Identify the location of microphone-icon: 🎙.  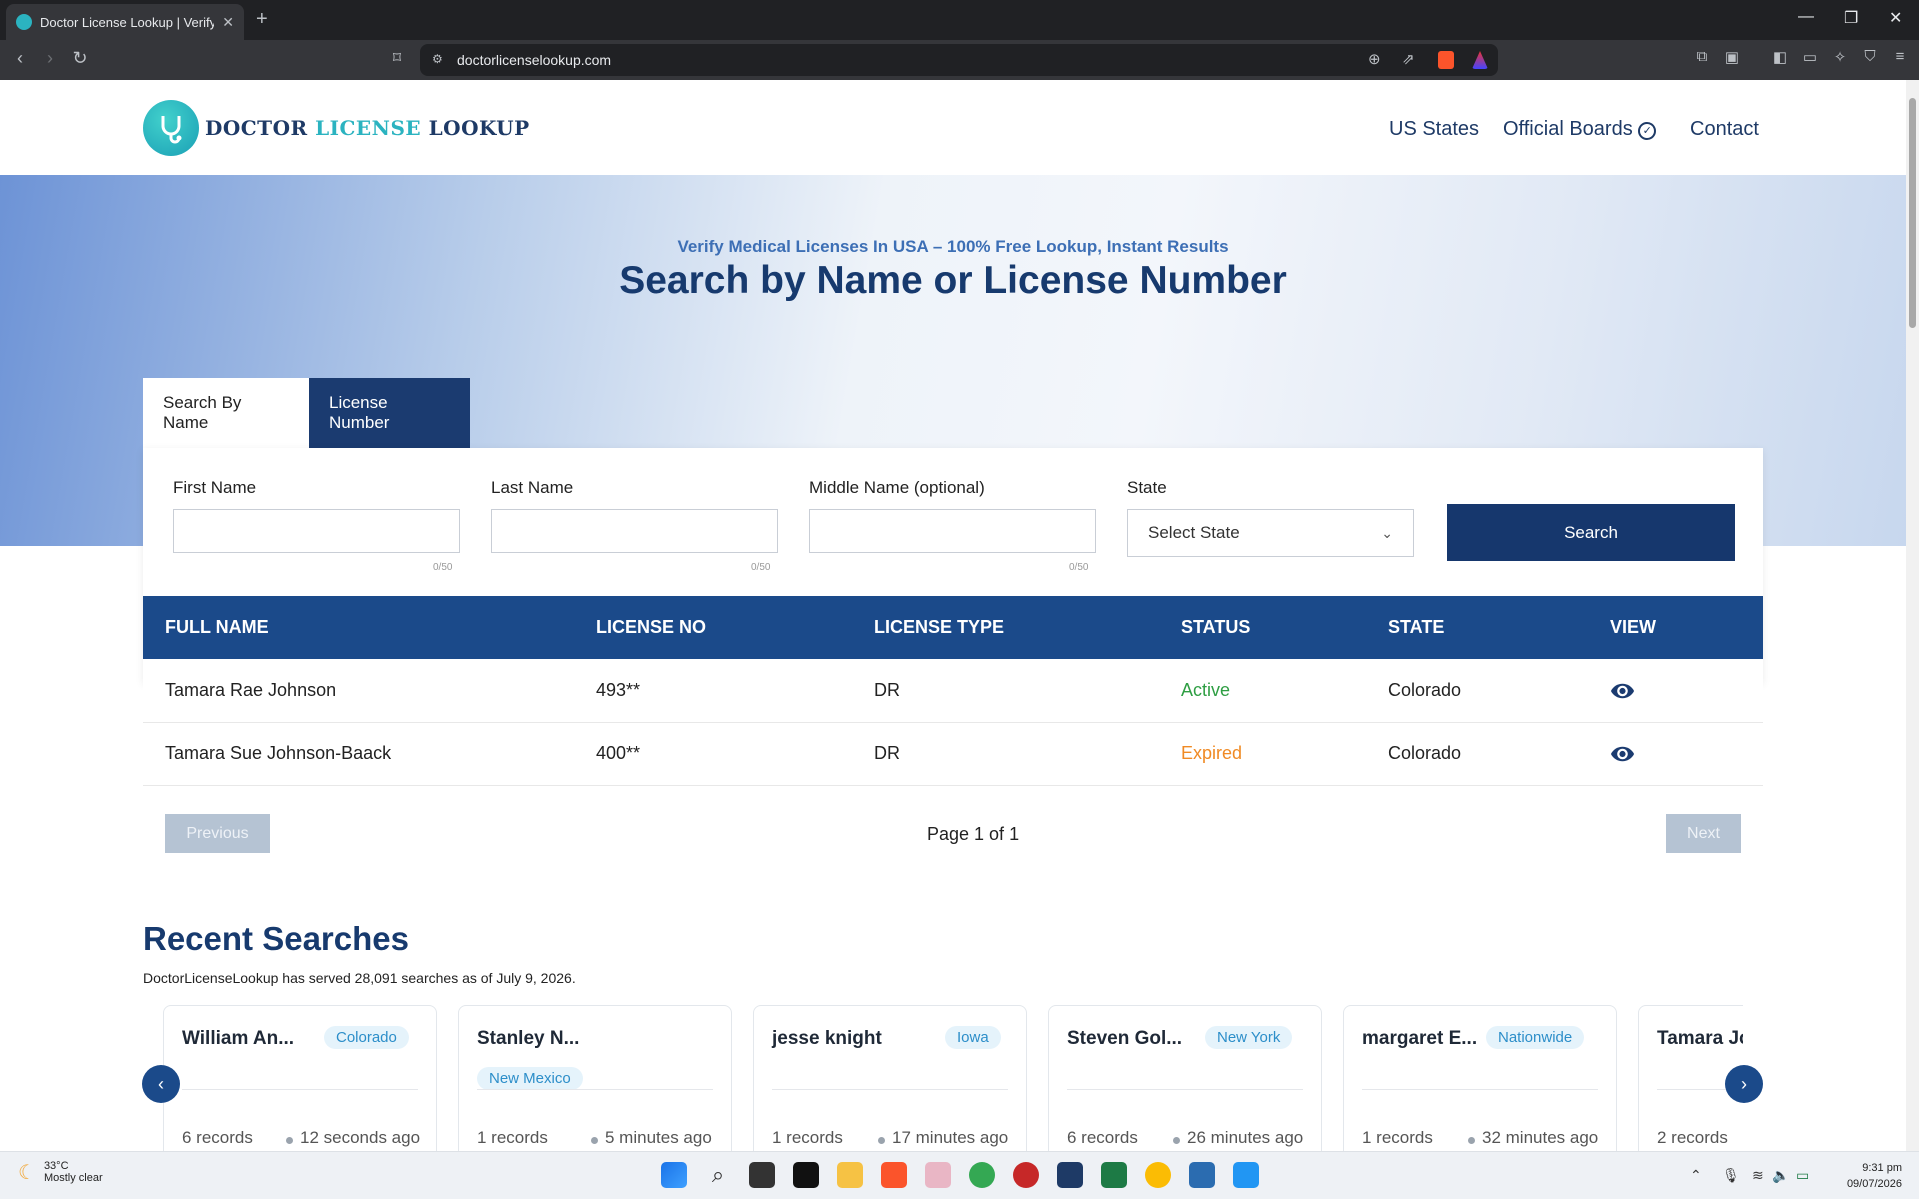
(1731, 1175).